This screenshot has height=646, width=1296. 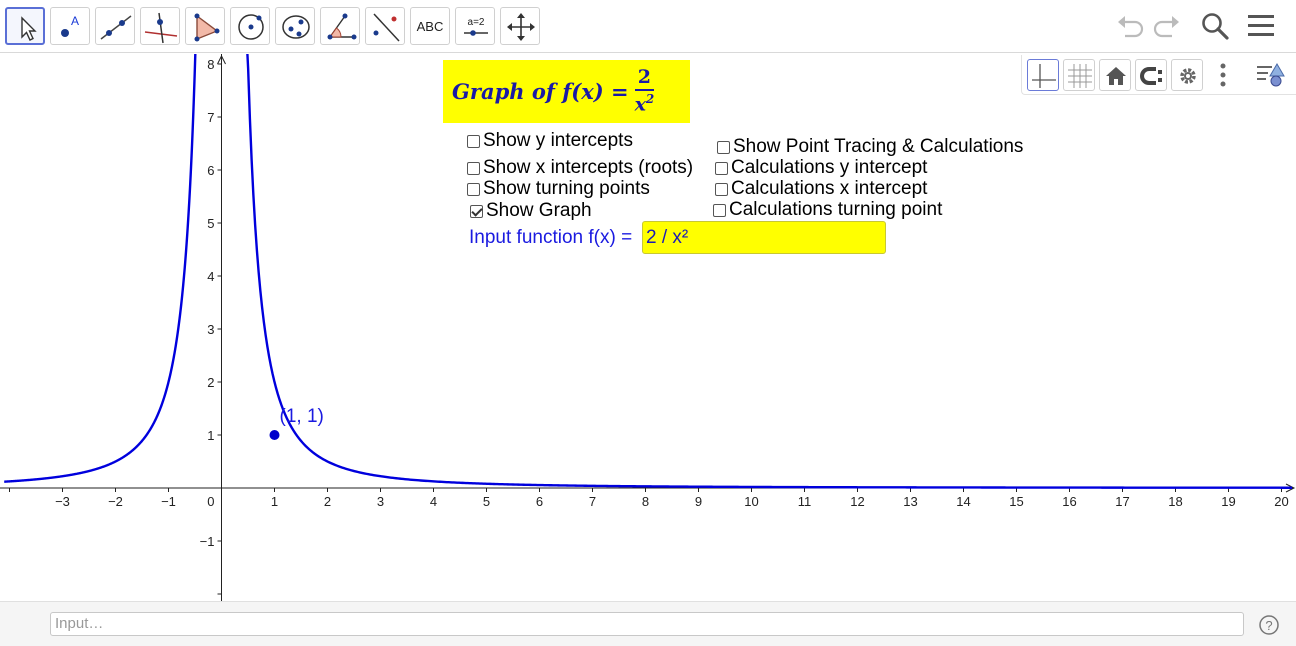 I want to click on x-tick-label: 9, so click(x=698, y=501).